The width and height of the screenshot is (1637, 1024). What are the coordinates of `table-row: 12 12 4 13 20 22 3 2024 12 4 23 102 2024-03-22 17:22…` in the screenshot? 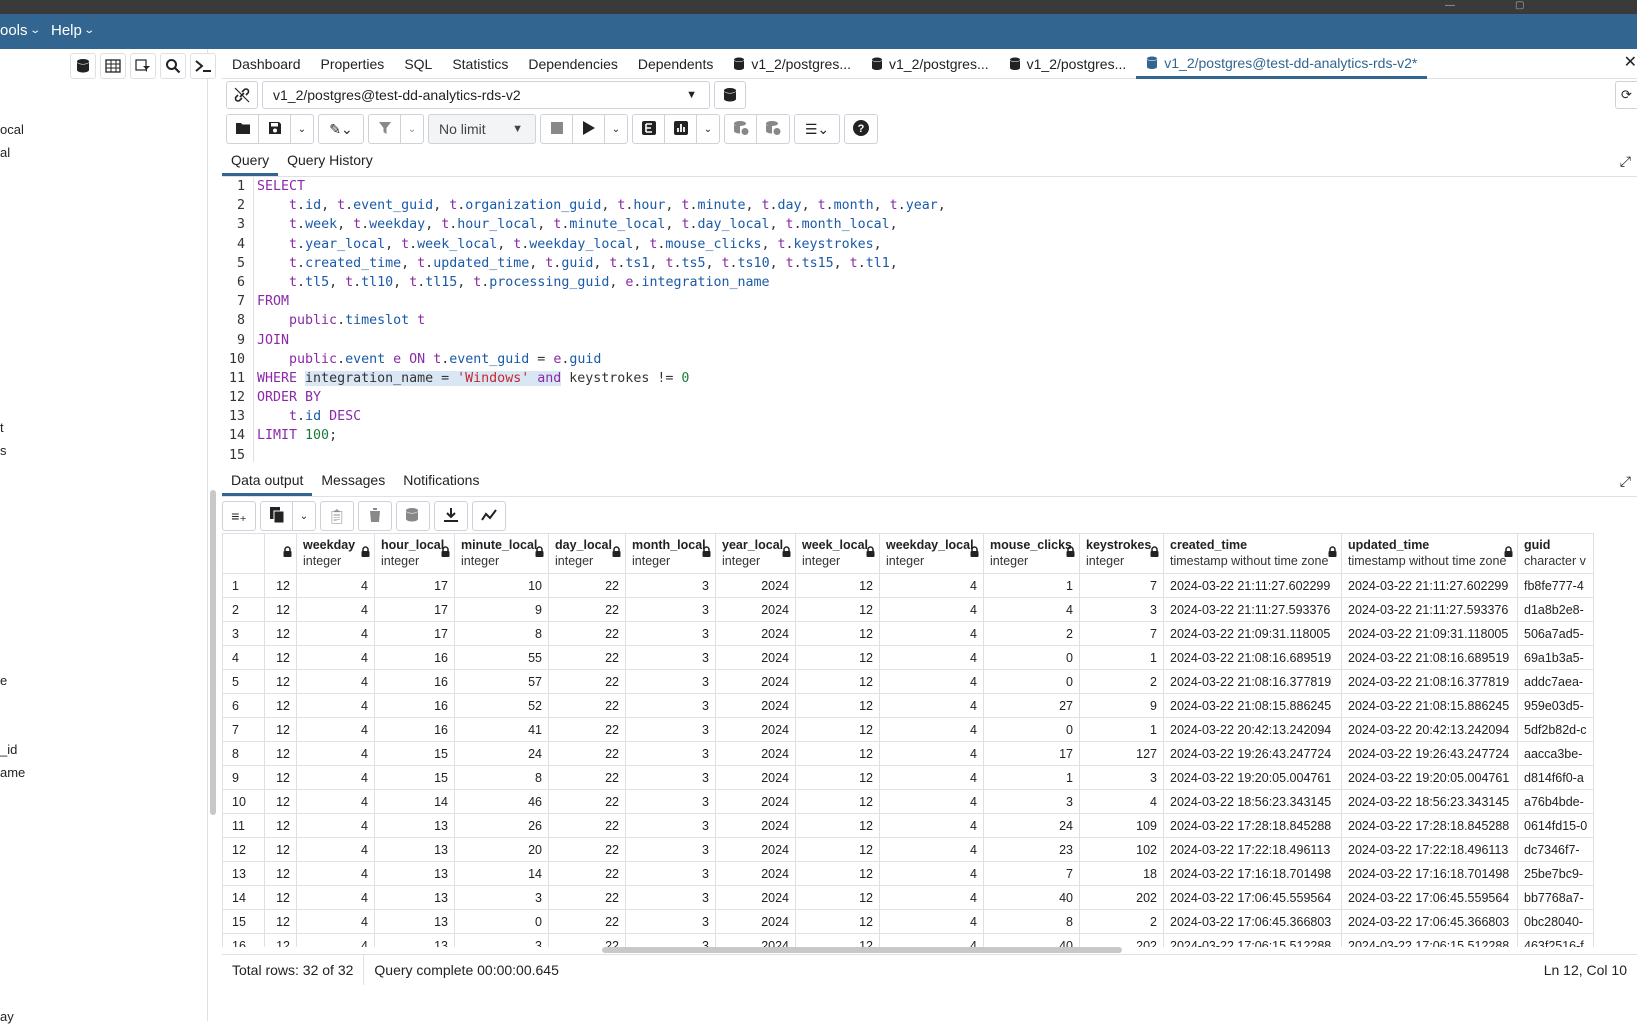 It's located at (908, 849).